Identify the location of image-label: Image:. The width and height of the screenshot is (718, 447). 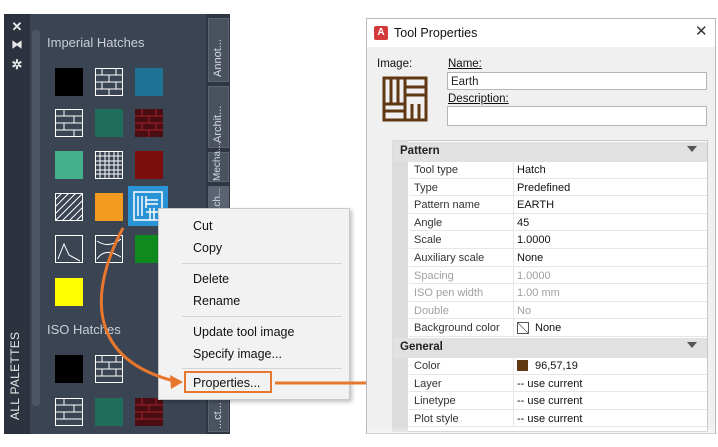
(395, 64).